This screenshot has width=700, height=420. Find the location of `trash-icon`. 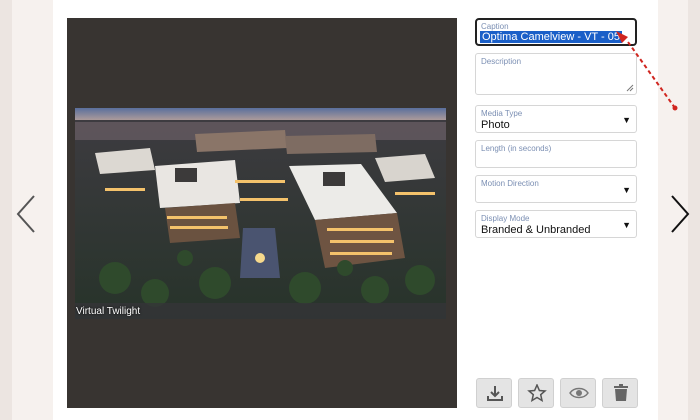

trash-icon is located at coordinates (621, 392).